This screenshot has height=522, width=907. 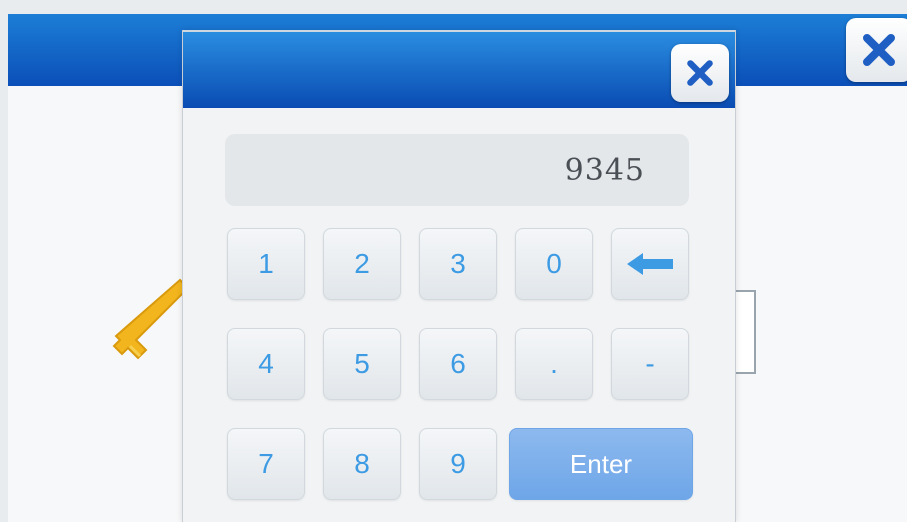 What do you see at coordinates (746, 332) in the screenshot?
I see `background-input-field` at bounding box center [746, 332].